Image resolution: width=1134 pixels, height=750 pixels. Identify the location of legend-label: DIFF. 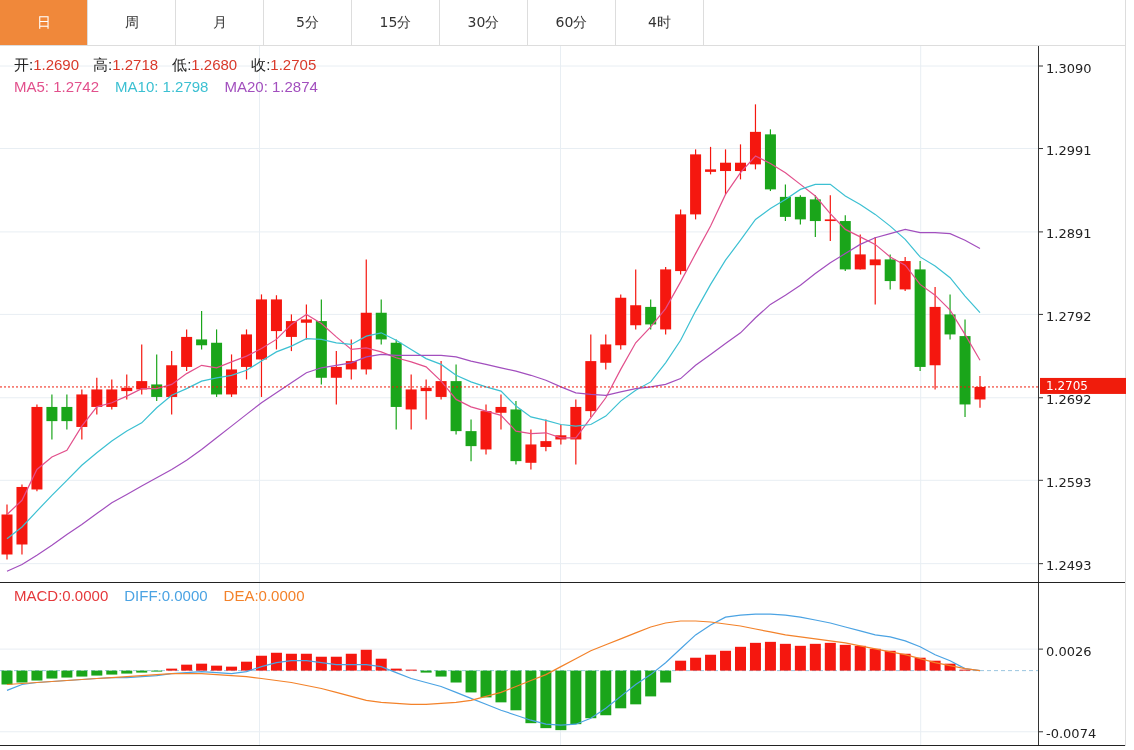
(141, 596).